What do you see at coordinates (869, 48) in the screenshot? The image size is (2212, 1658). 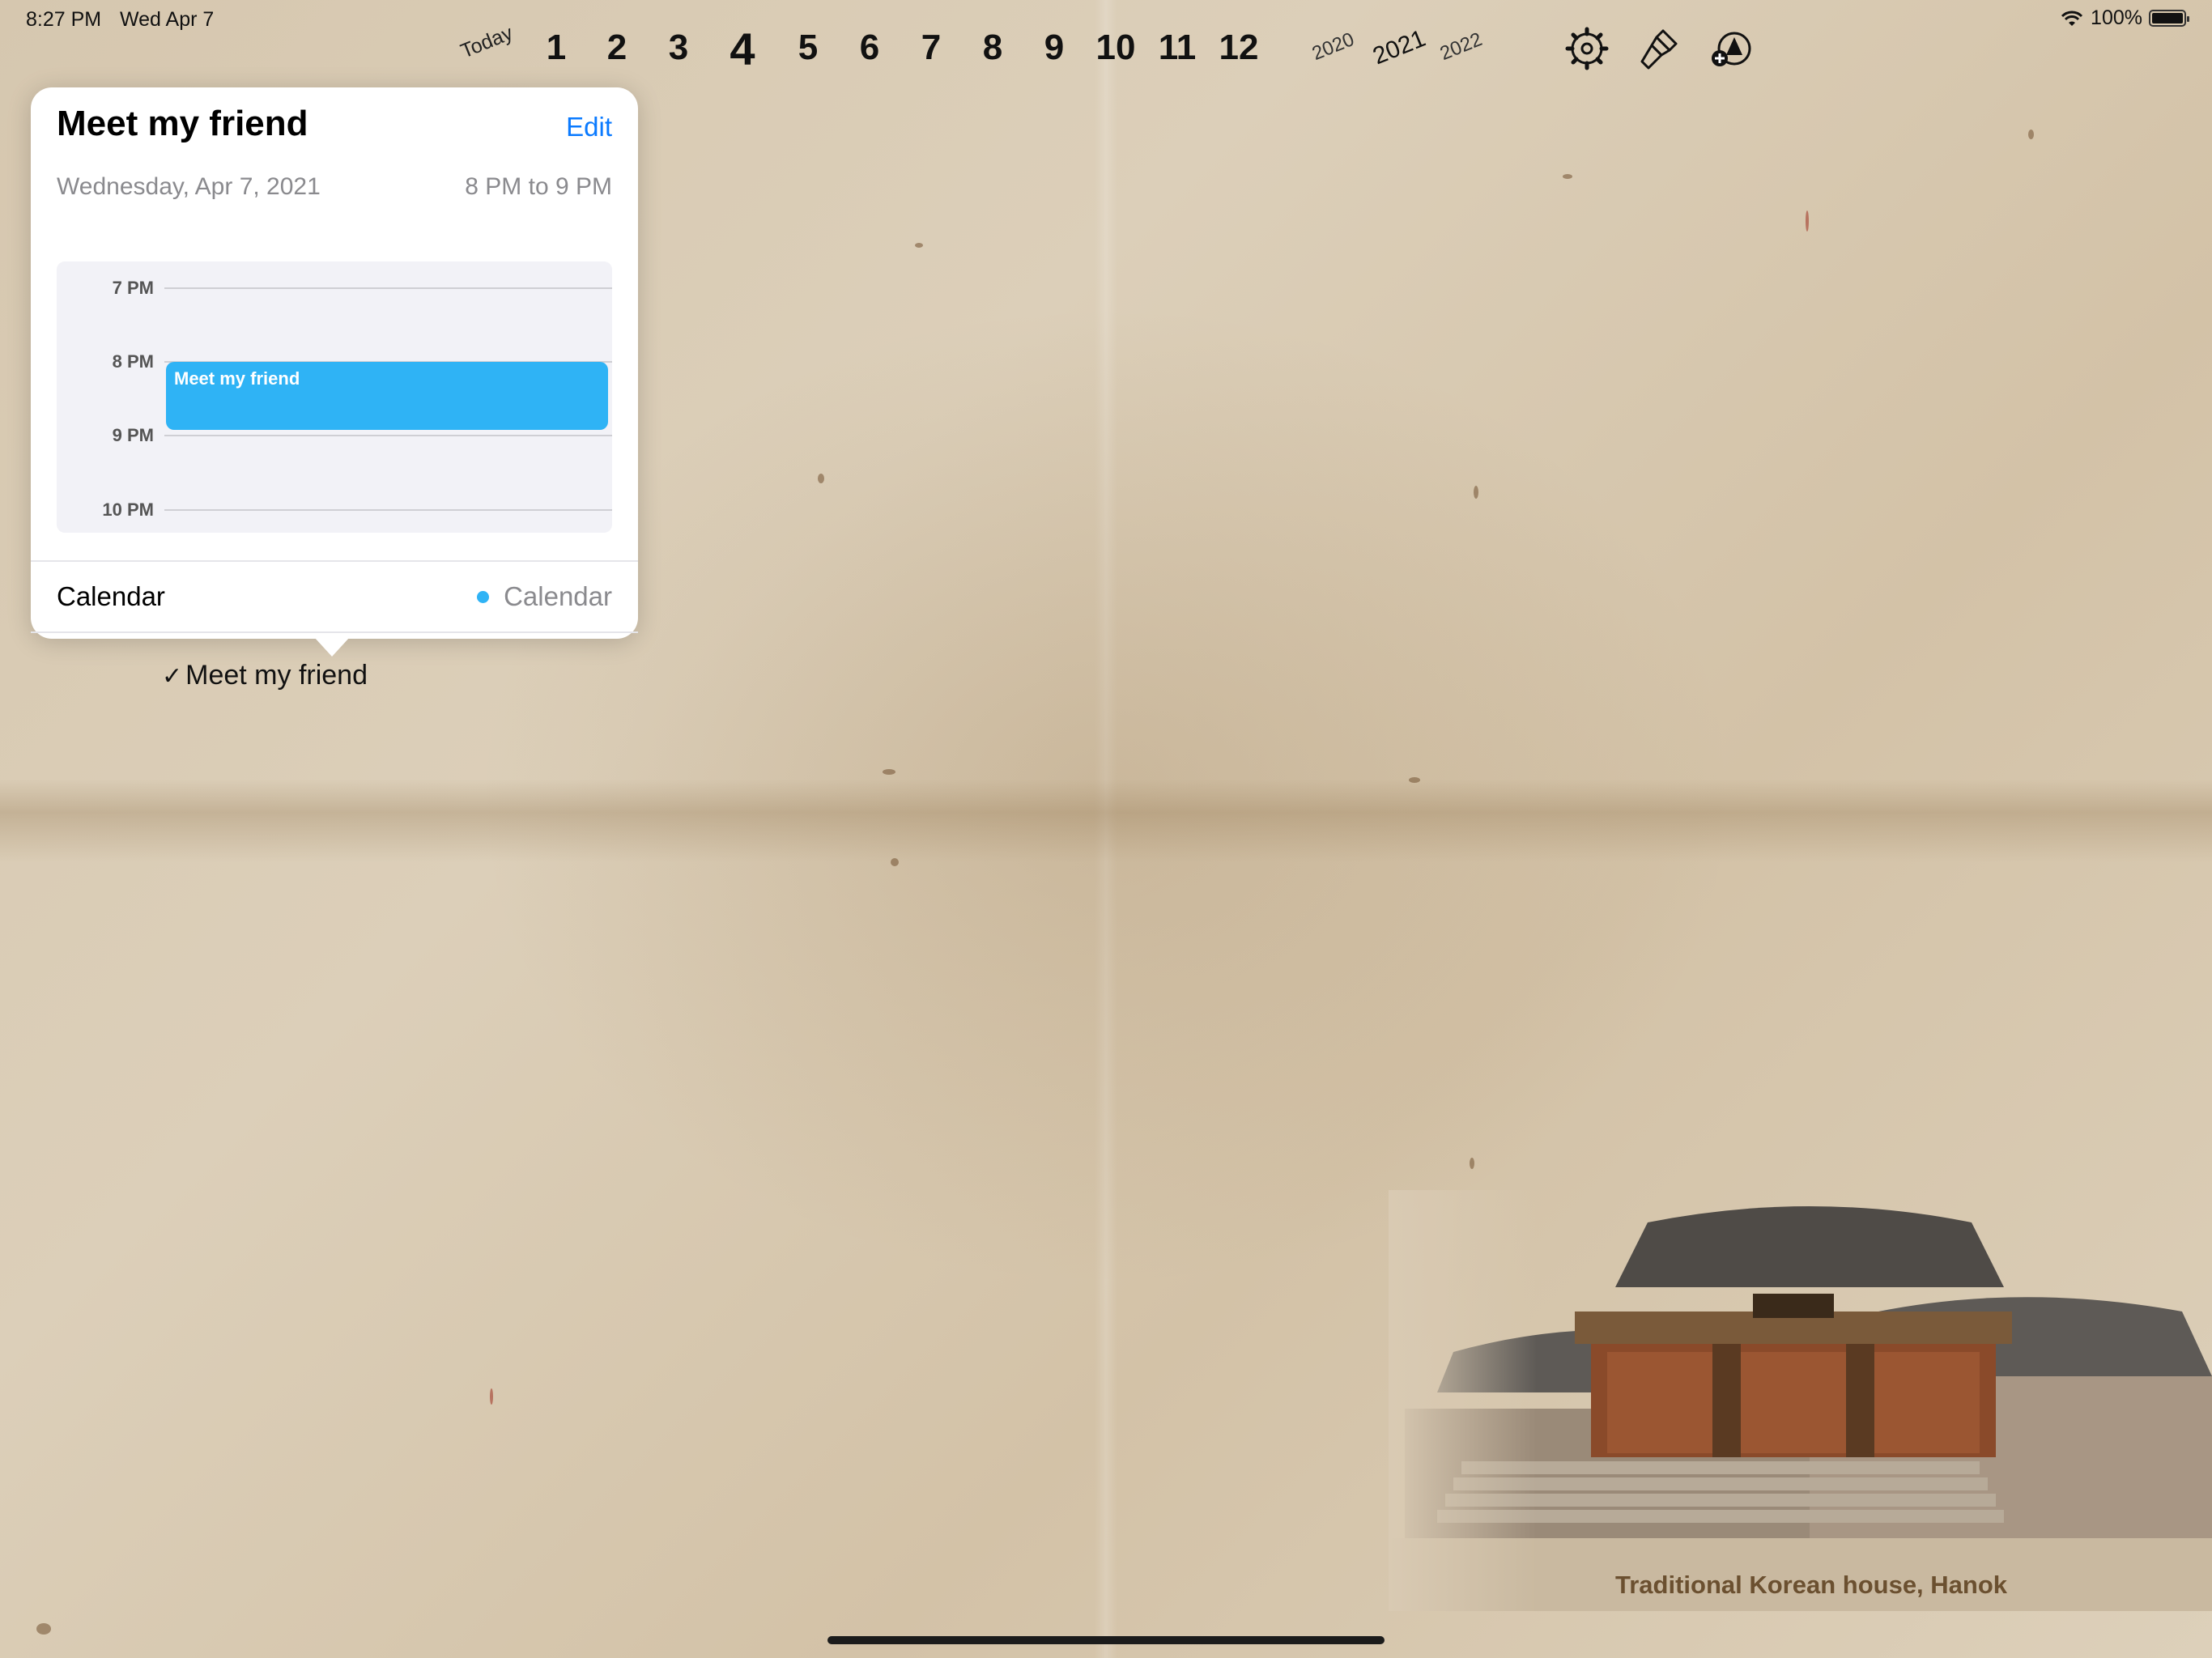 I see `month-6: 6` at bounding box center [869, 48].